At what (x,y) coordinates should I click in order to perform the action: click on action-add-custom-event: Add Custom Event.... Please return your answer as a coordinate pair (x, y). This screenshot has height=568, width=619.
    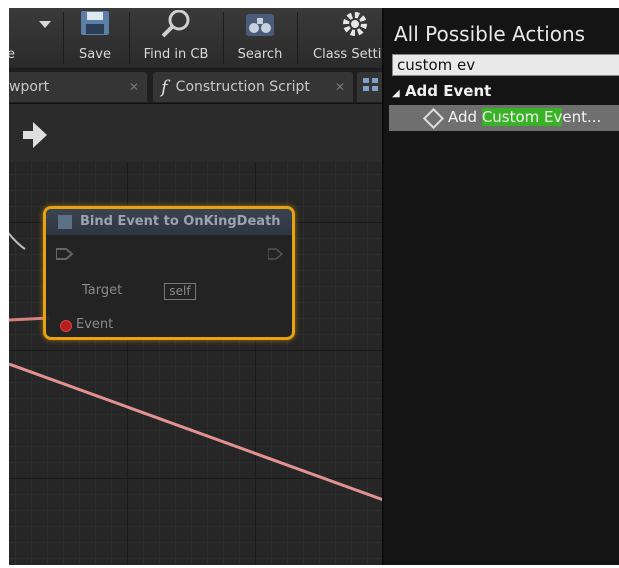
    Looking at the image, I should click on (504, 118).